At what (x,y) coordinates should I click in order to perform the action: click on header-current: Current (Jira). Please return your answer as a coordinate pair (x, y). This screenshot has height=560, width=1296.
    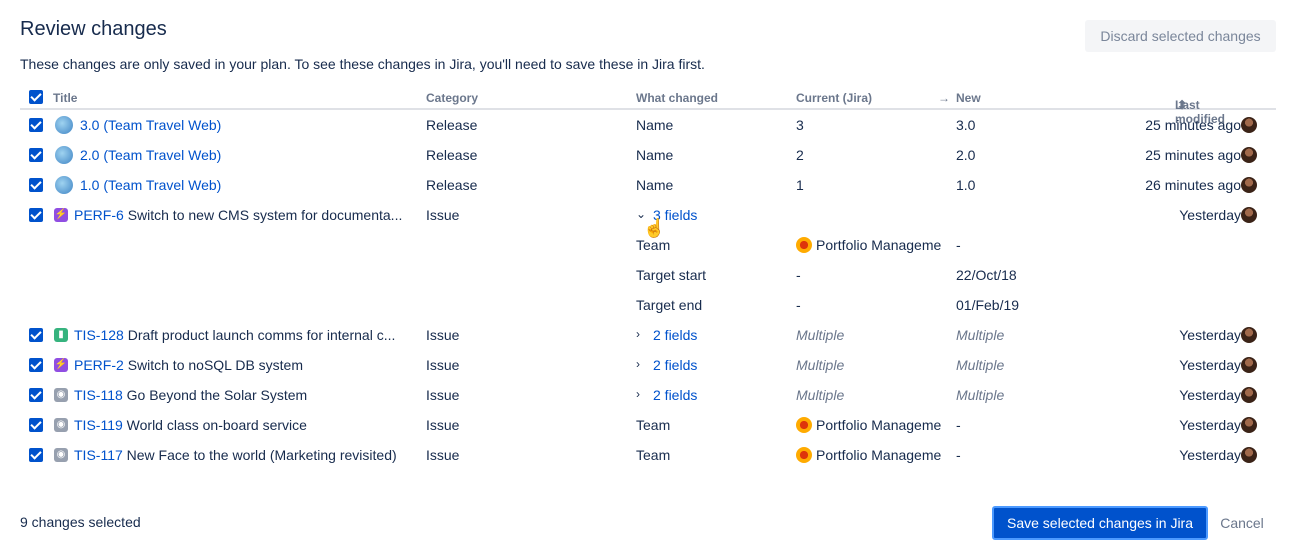
    Looking at the image, I should click on (834, 98).